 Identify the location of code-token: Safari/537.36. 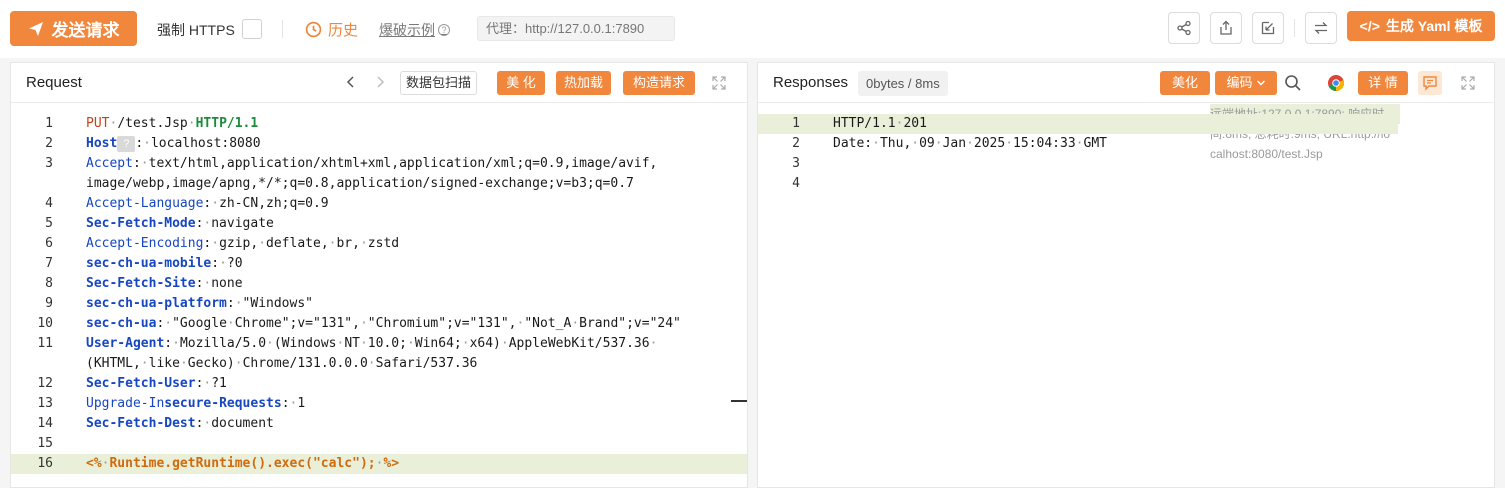
(426, 363).